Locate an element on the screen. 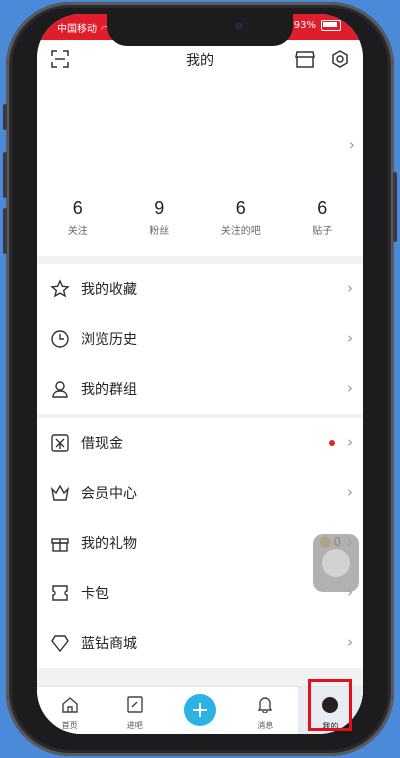 The height and width of the screenshot is (758, 400). menu-item-label: 借现金 is located at coordinates (102, 444).